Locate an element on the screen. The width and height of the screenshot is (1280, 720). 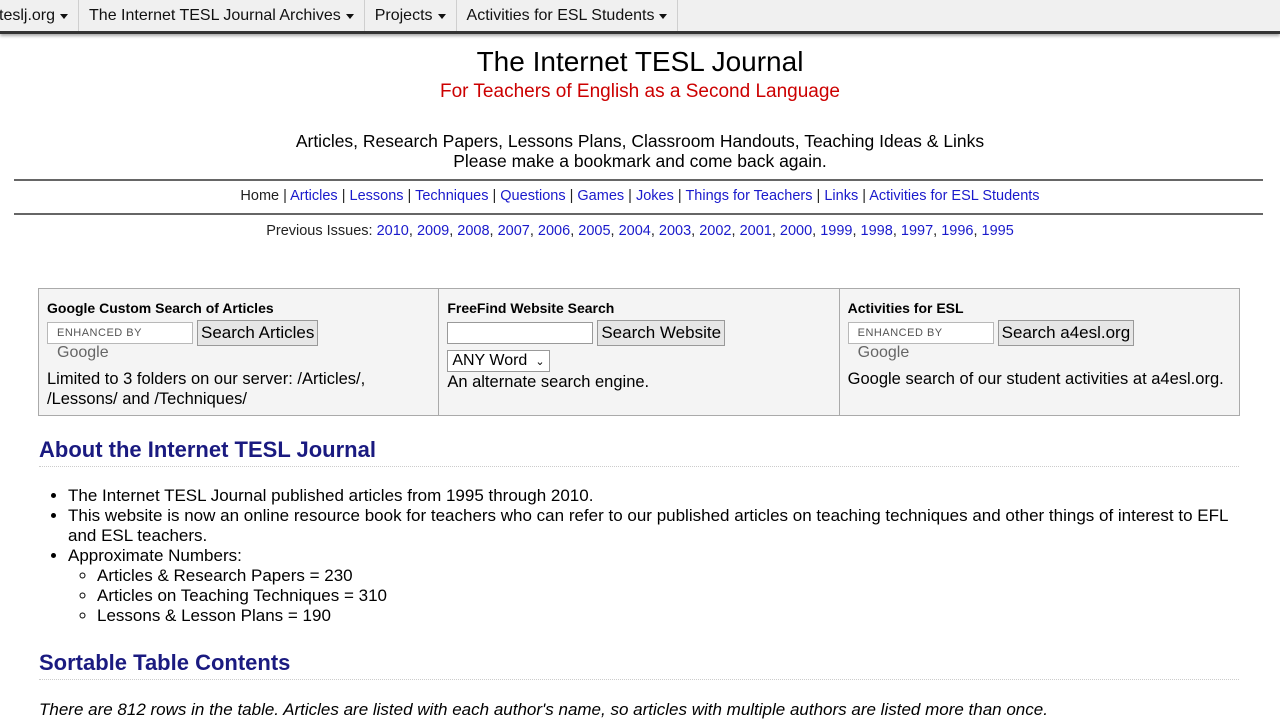
menu-projects: Projects is located at coordinates (411, 15).